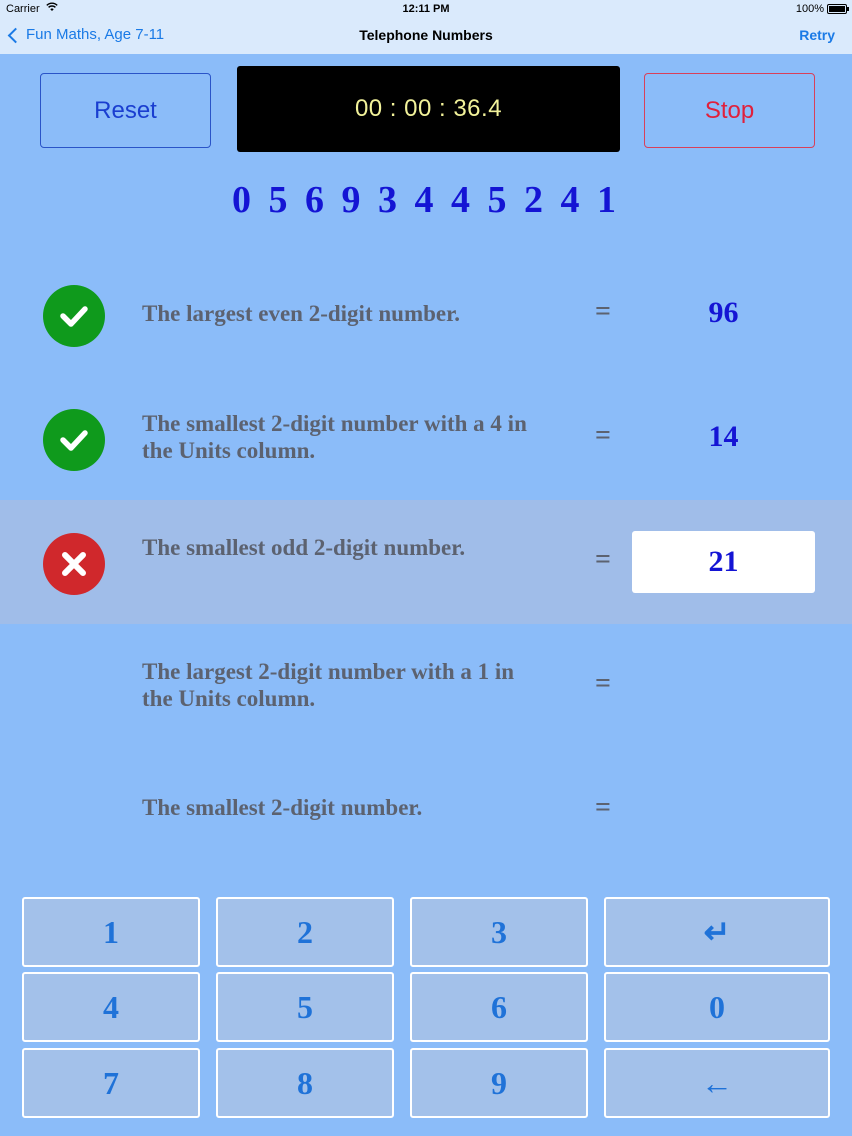 The height and width of the screenshot is (1136, 852). Describe the element at coordinates (717, 1007) in the screenshot. I see `key-0: 0` at that location.